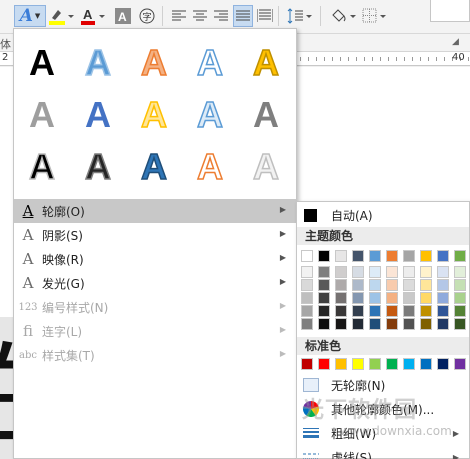  What do you see at coordinates (179, 16) in the screenshot?
I see `align-left-button` at bounding box center [179, 16].